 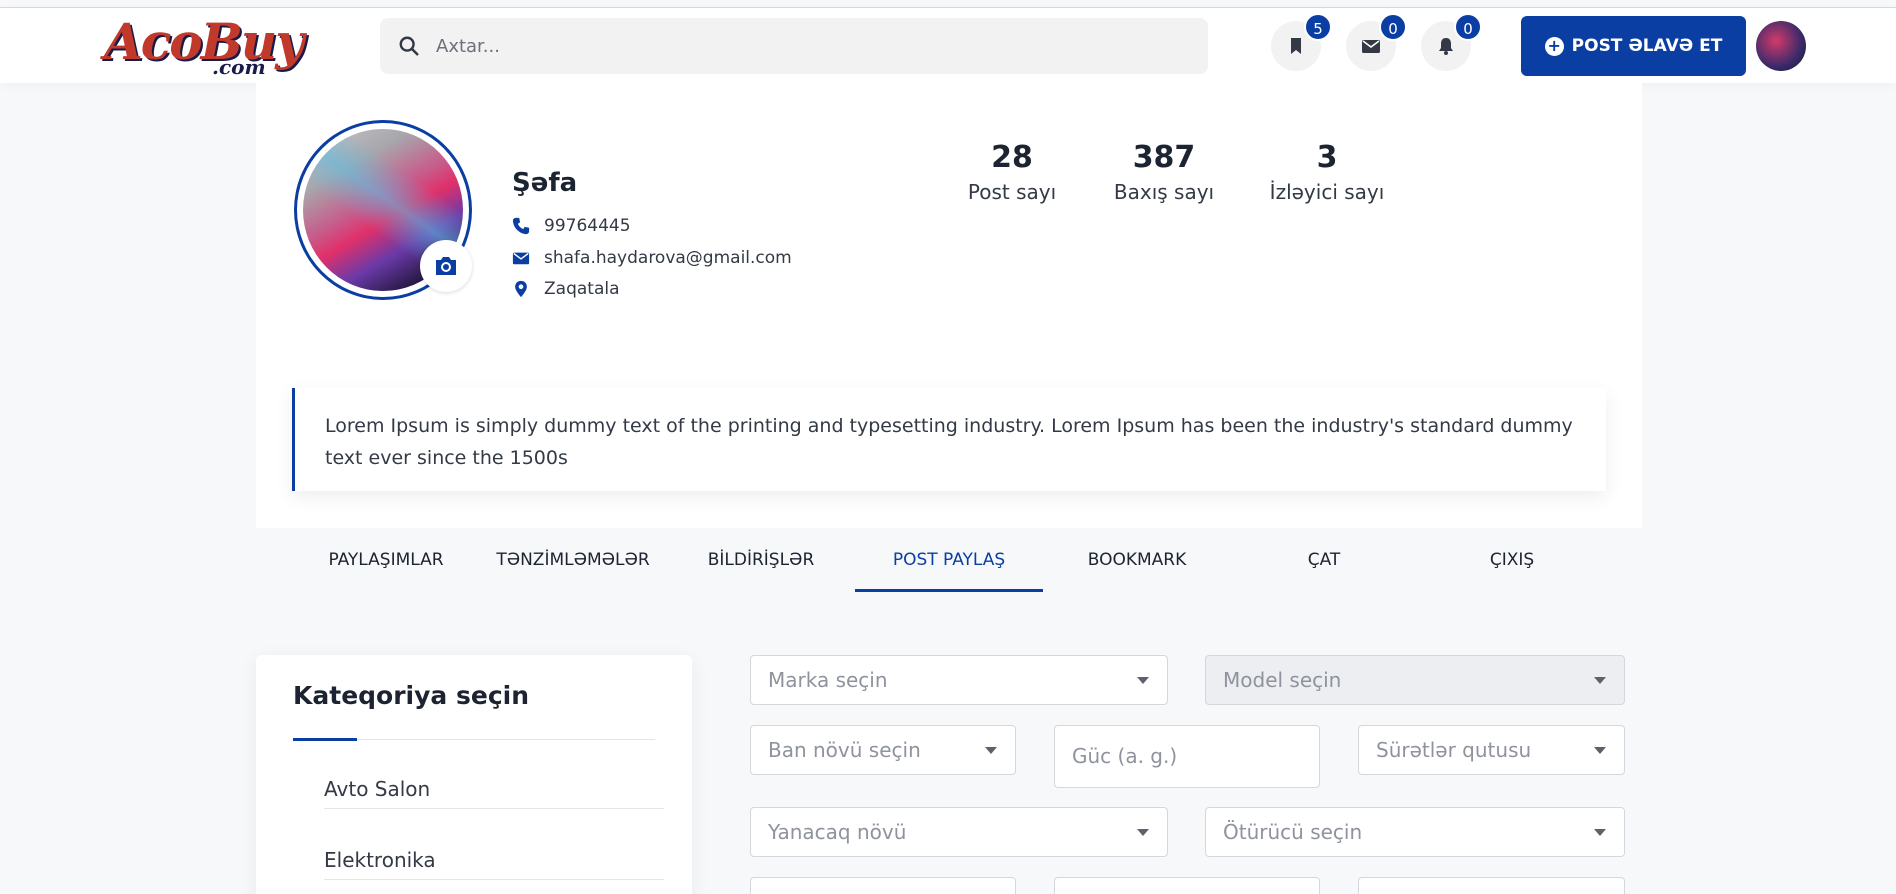 I want to click on site-header: AcoBuy .com 5 0 0 + POST ƏLAVƏ ET, so click(x=948, y=45).